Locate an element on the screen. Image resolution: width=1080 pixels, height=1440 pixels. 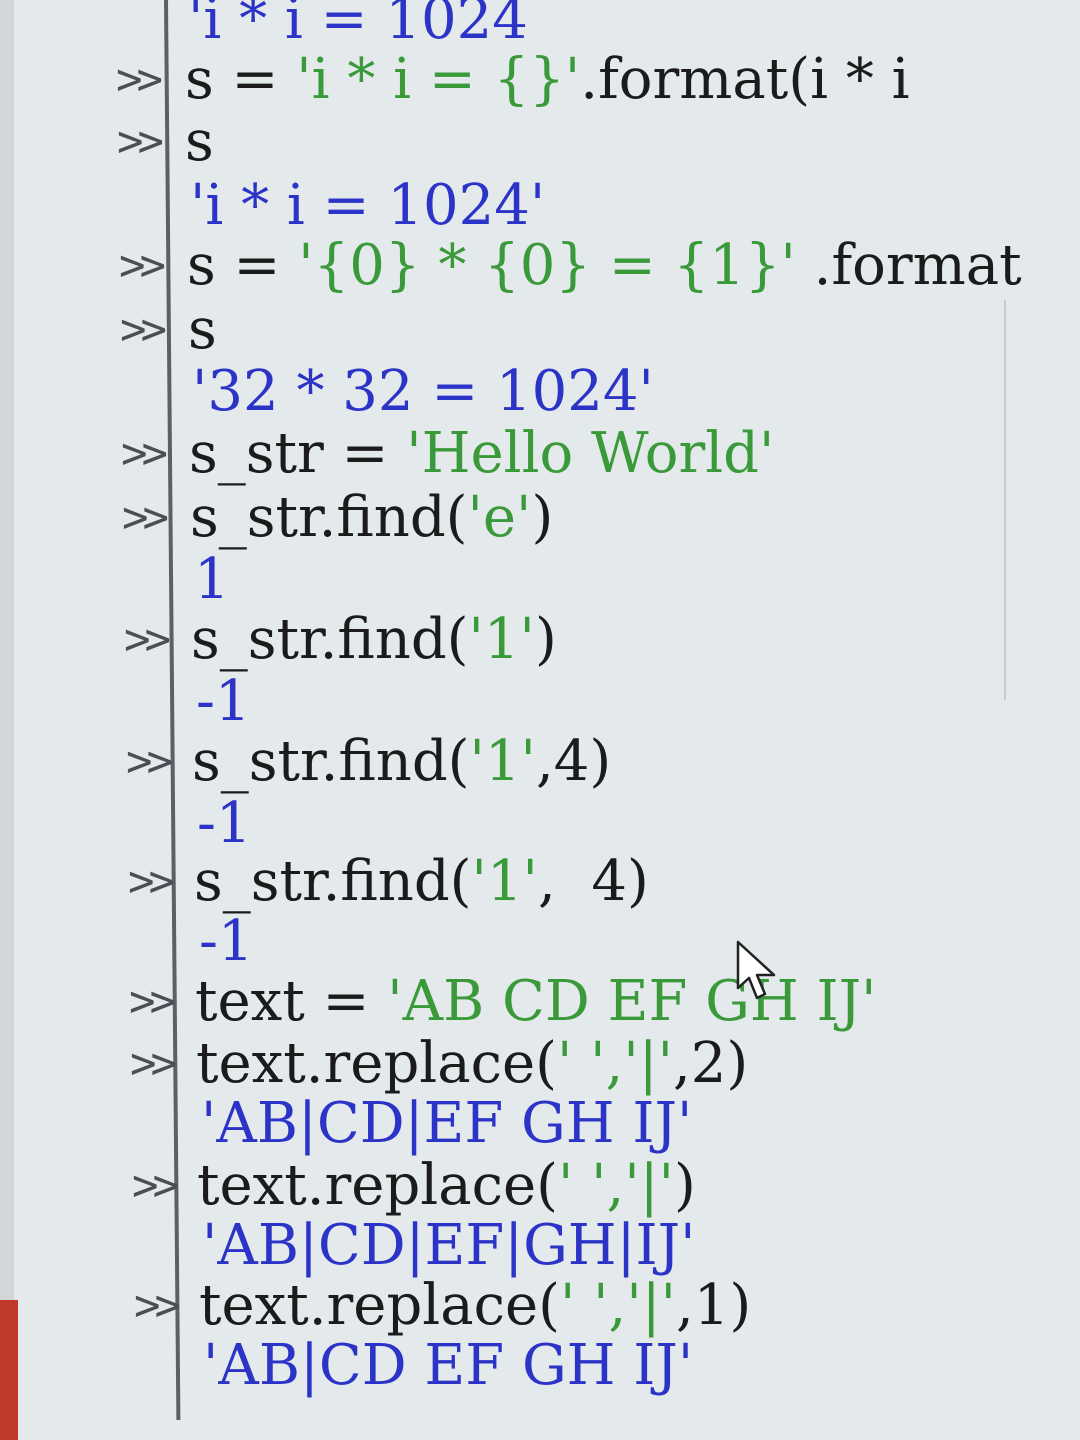
input-code: text.replace(' ','|',2) is located at coordinates (472, 1064).